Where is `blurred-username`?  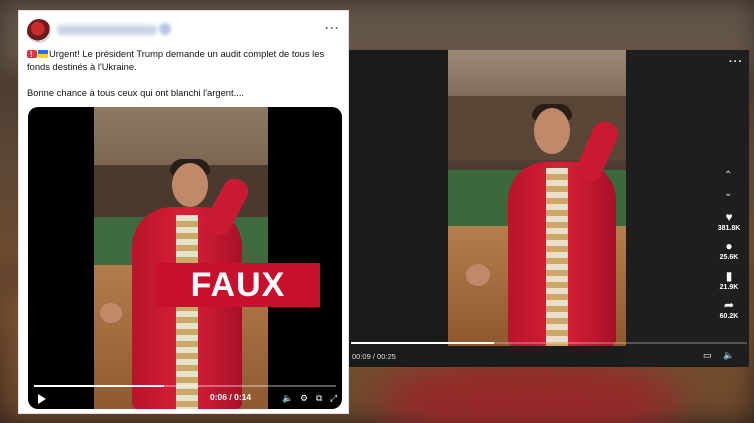
blurred-username is located at coordinates (107, 30).